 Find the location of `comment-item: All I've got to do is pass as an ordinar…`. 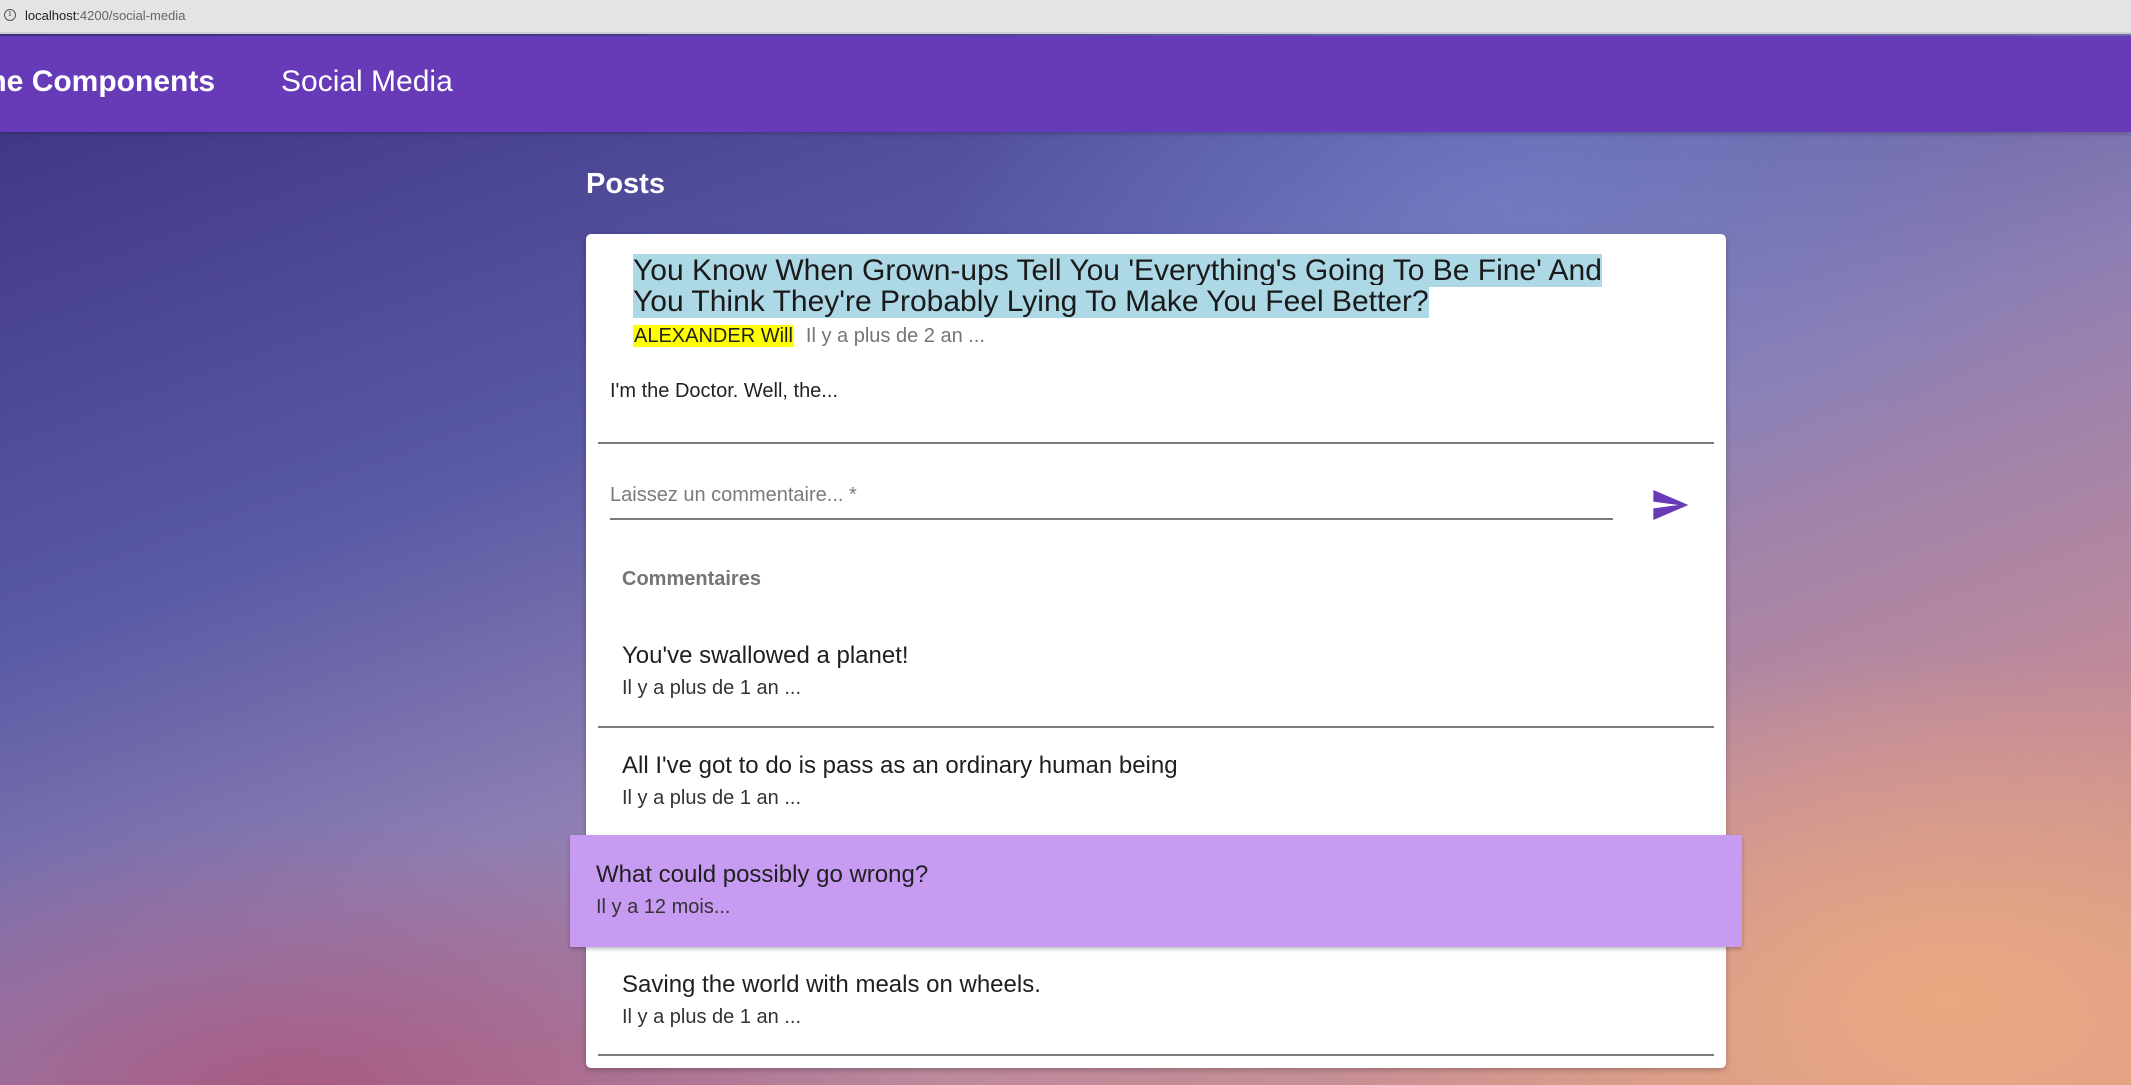

comment-item: All I've got to do is pass as an ordinar… is located at coordinates (900, 781).